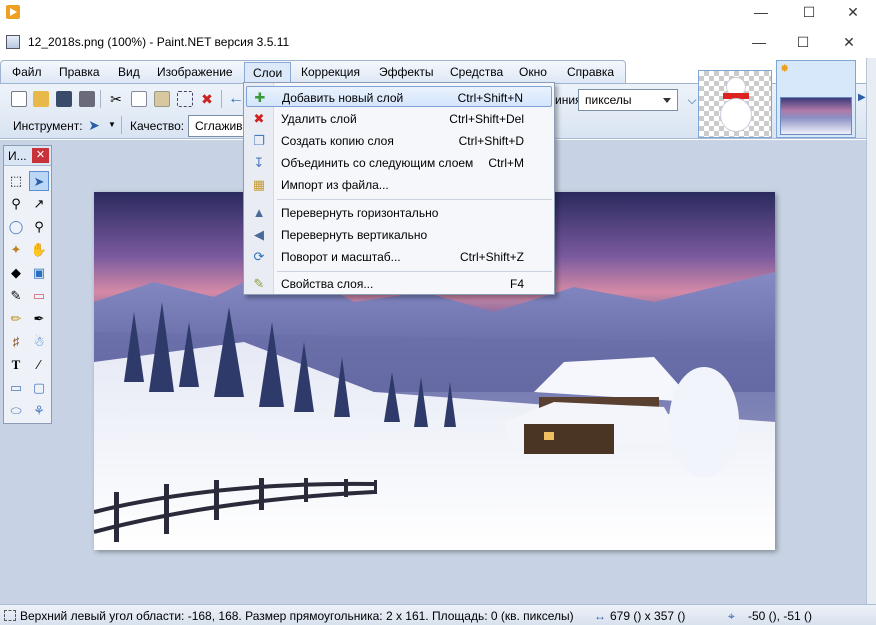 The height and width of the screenshot is (625, 876). I want to click on menu-image: Изображение, so click(195, 72).